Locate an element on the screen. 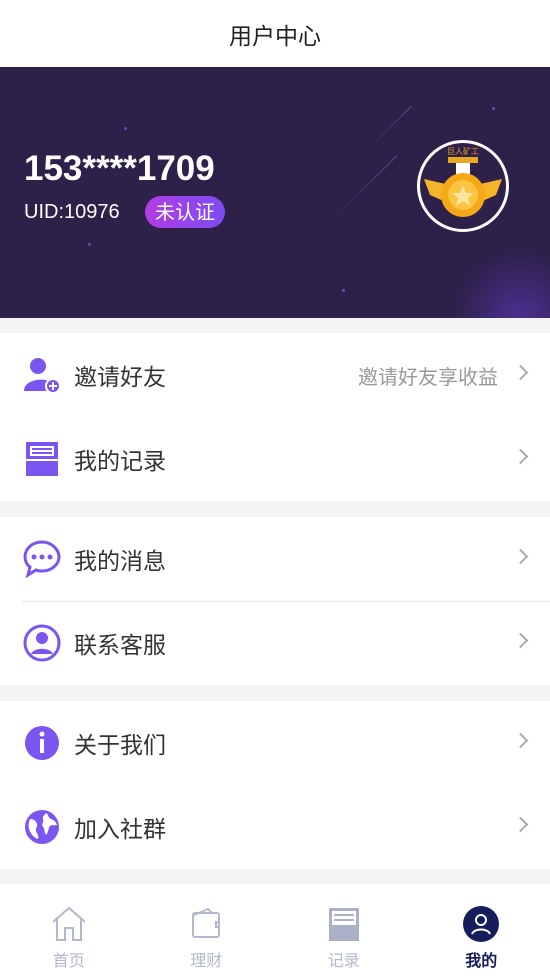 This screenshot has height=979, width=550. tab-finance: 理财 is located at coordinates (207, 931).